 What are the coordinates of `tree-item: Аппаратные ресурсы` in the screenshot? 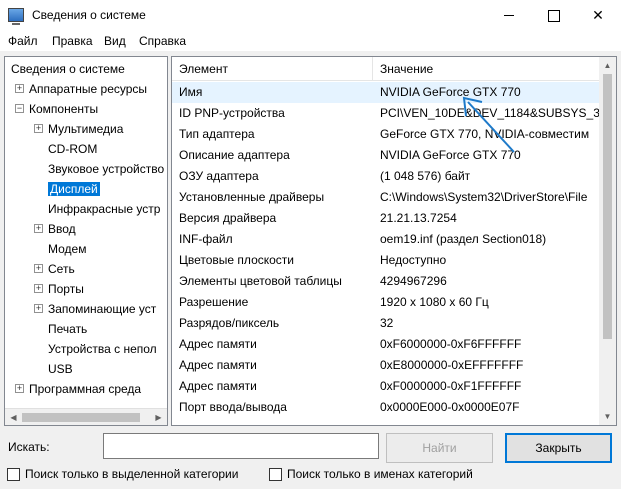 It's located at (88, 89).